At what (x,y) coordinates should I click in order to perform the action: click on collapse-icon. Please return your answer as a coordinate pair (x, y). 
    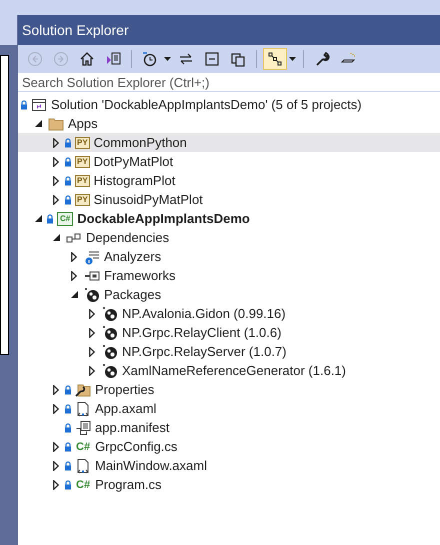
    Looking at the image, I should click on (212, 58).